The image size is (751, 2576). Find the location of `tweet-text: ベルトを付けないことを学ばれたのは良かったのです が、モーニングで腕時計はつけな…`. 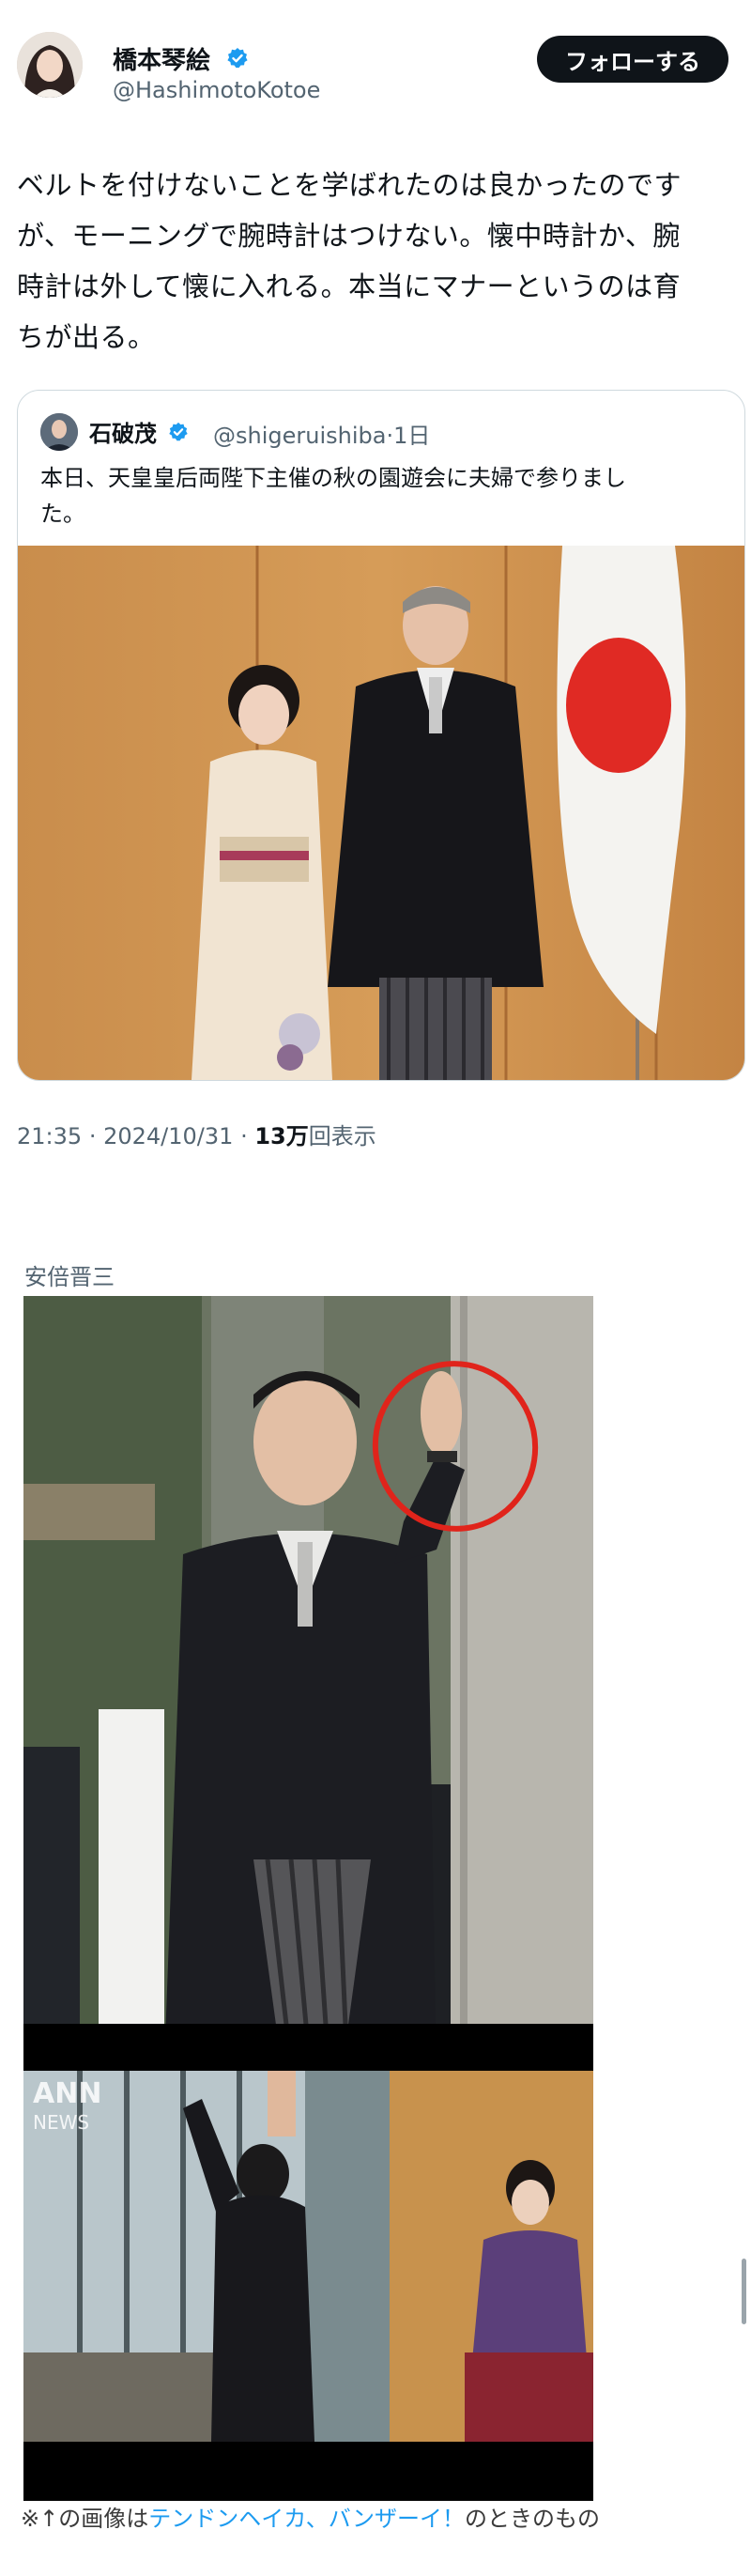

tweet-text: ベルトを付けないことを学ばれたのは良かったのです が、モーニングで腕時計はつけな… is located at coordinates (373, 261).